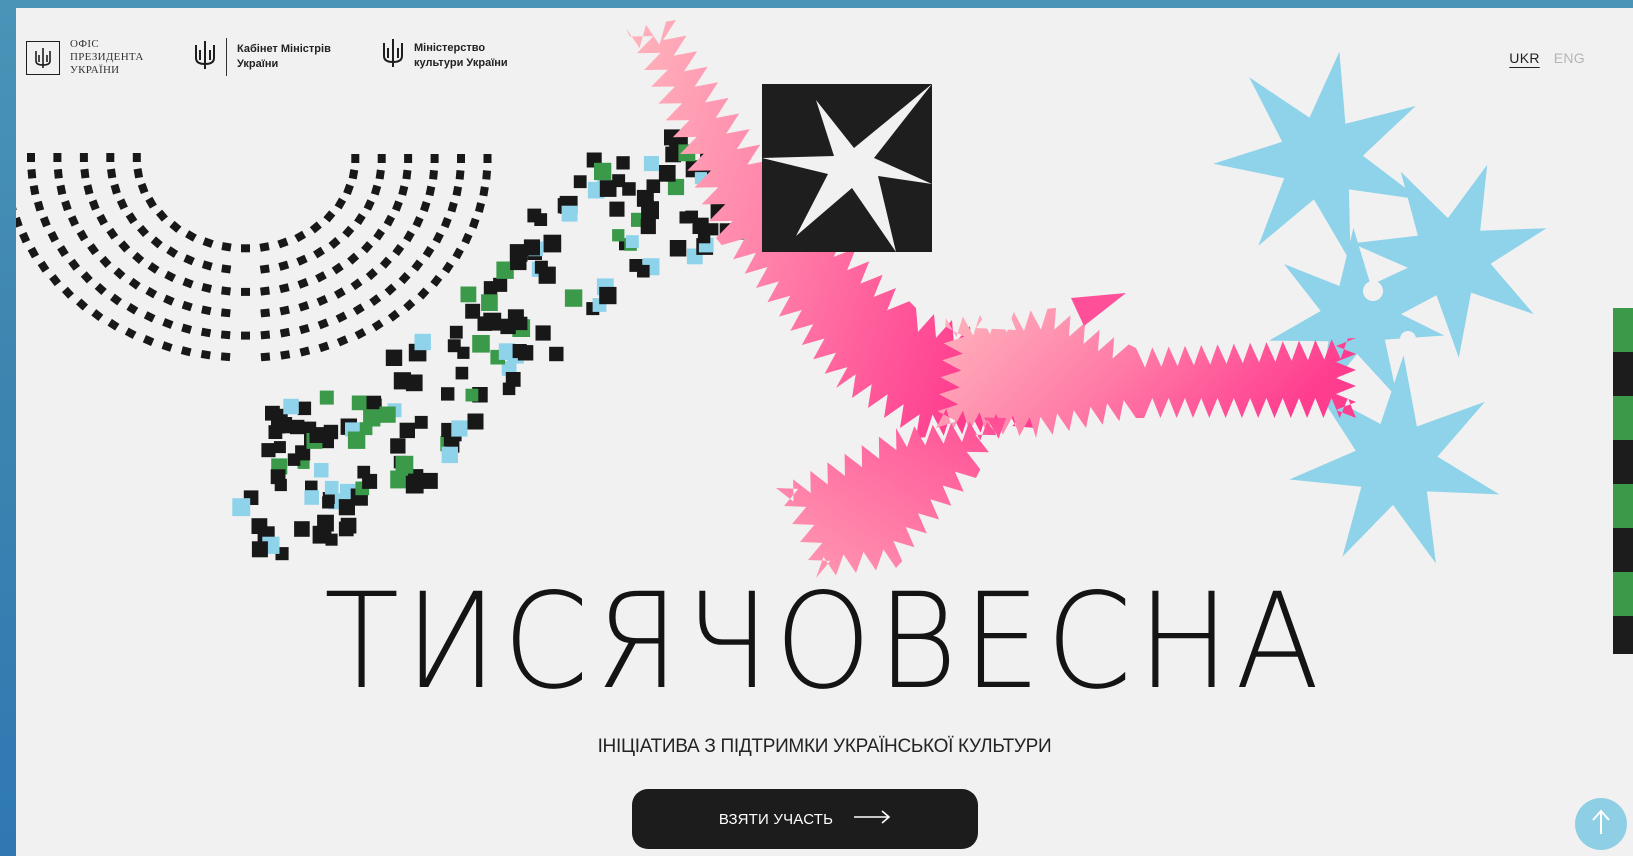  What do you see at coordinates (107, 57) in the screenshot?
I see `office-president-label: ОФІС ПРЕЗИДЕНТА УКРАЇНИ` at bounding box center [107, 57].